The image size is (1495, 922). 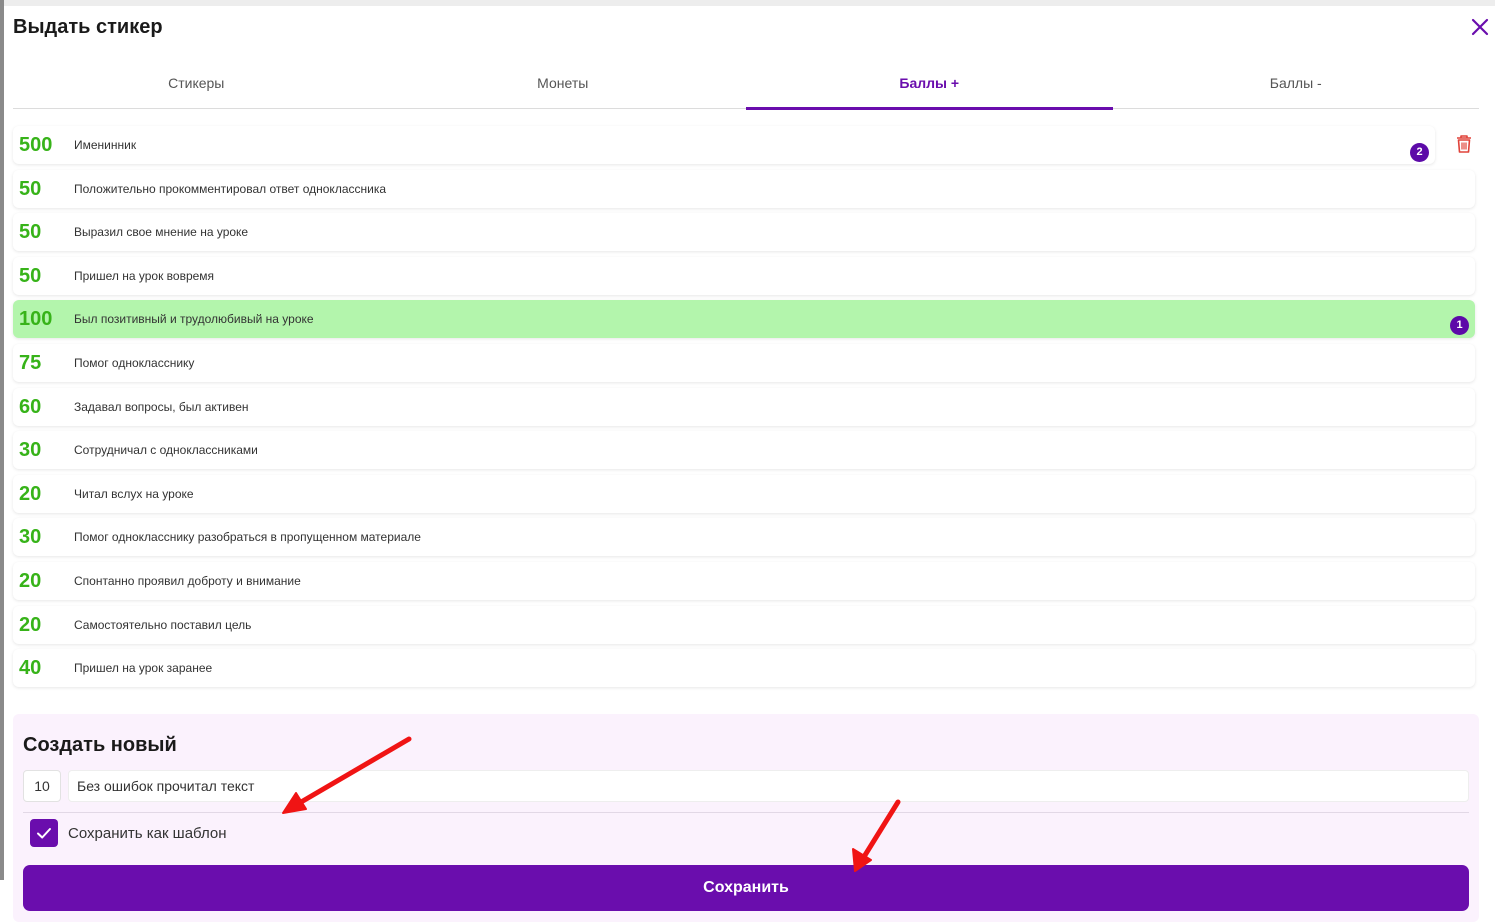 I want to click on template-label: Спонтанно проявил доброту и внимание, so click(x=187, y=580).